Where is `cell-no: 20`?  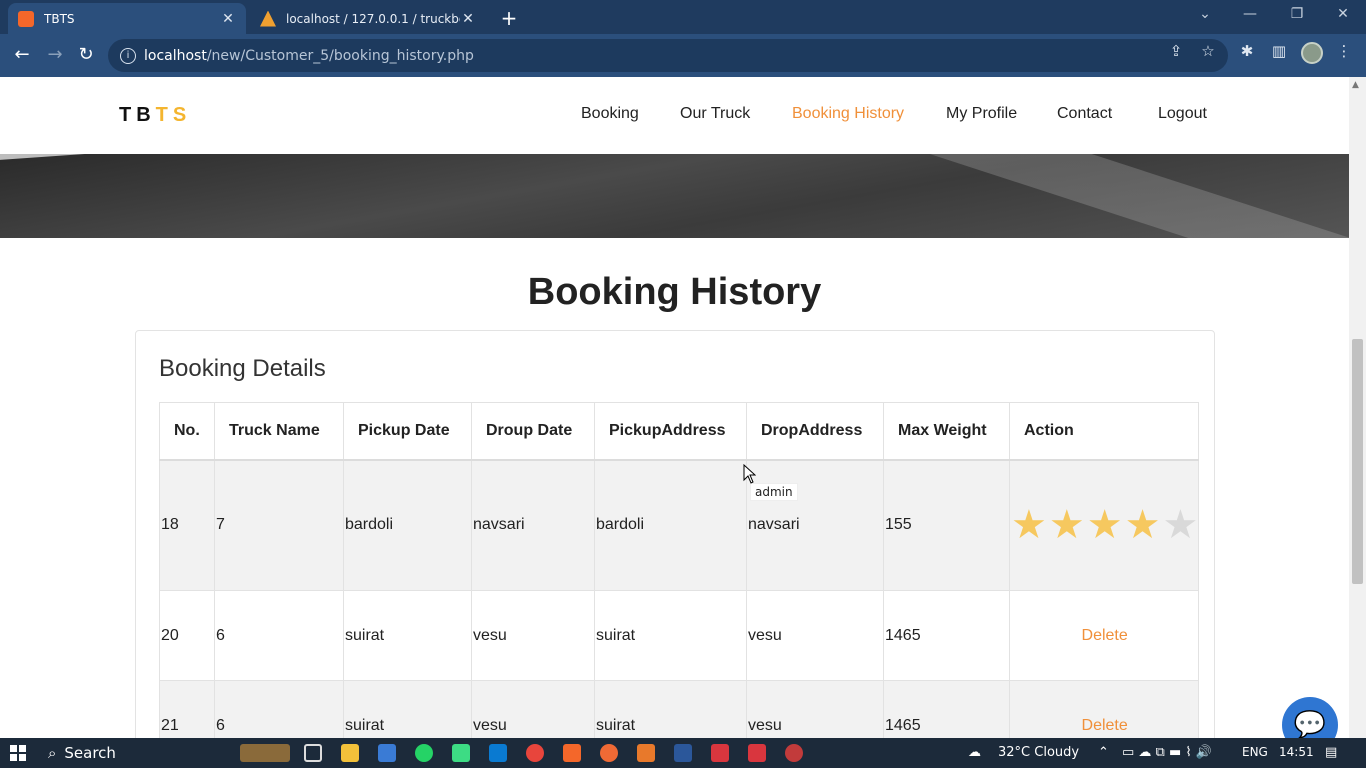
cell-no: 20 is located at coordinates (187, 635).